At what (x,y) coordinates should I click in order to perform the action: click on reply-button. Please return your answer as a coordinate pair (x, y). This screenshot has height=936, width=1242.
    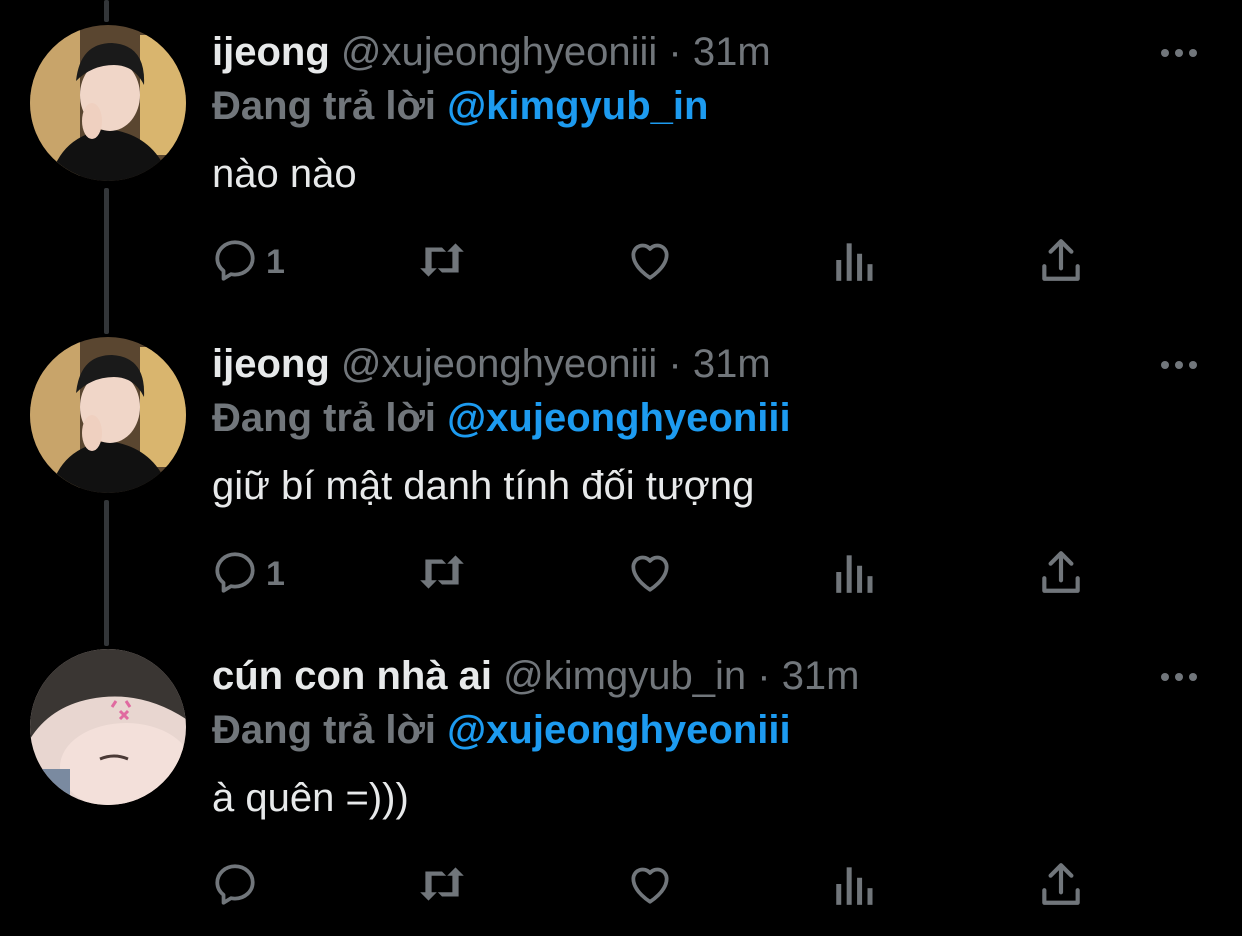
    Looking at the image, I should click on (238, 886).